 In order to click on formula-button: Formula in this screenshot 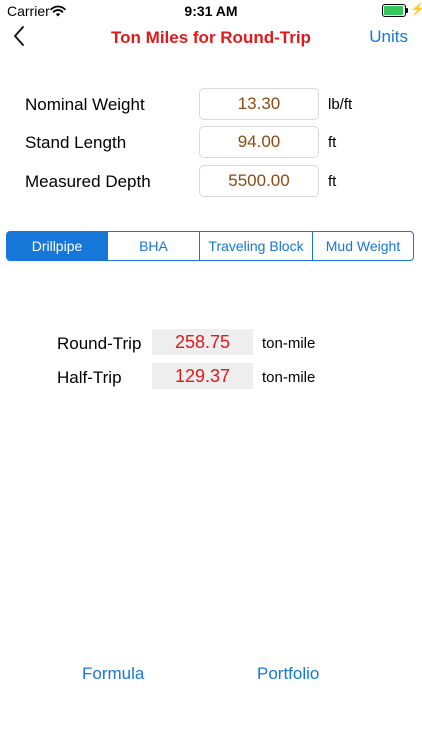, I will do `click(113, 674)`.